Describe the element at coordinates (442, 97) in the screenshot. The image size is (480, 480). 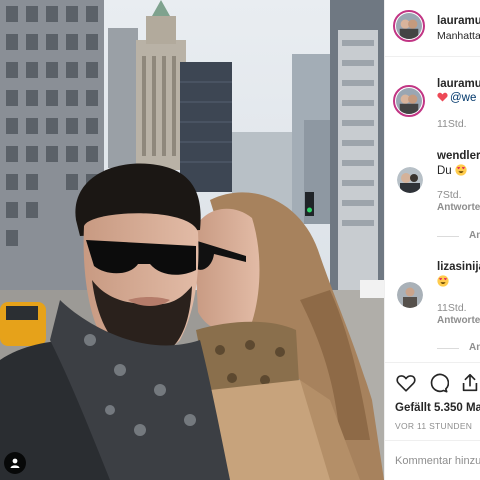
I see `red-heart-emoji` at that location.